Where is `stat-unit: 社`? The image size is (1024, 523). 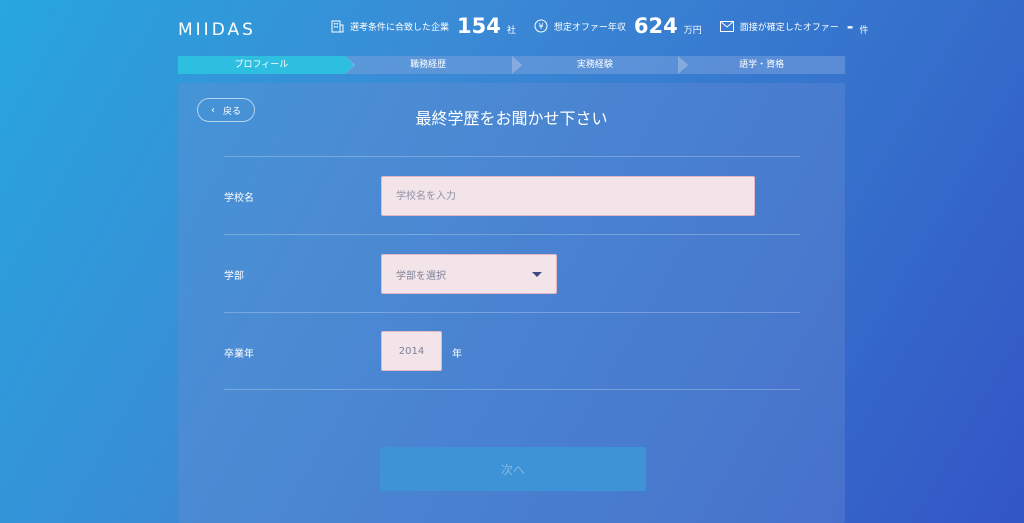
stat-unit: 社 is located at coordinates (511, 30).